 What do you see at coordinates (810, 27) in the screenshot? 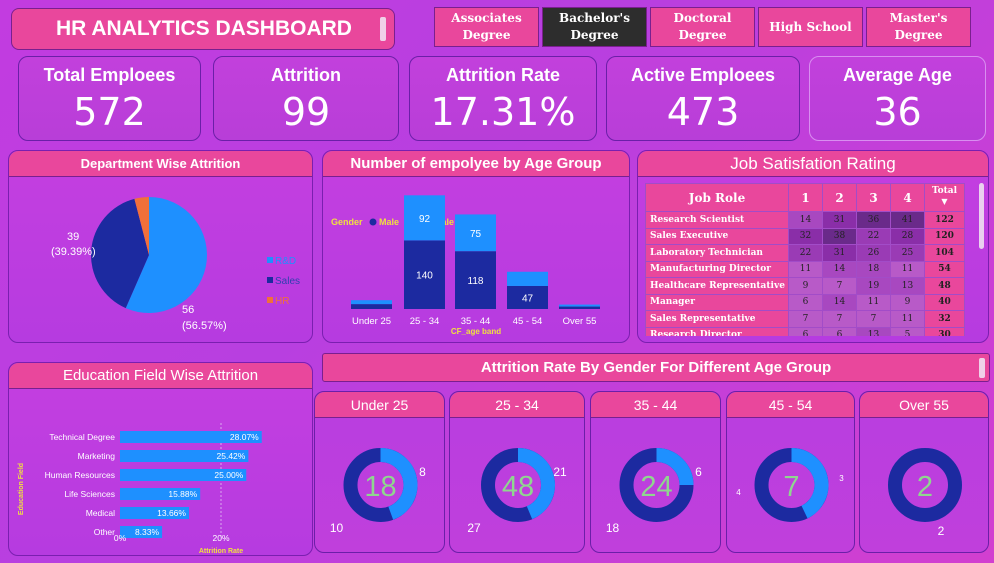
I see `slicer-high-school: High School` at bounding box center [810, 27].